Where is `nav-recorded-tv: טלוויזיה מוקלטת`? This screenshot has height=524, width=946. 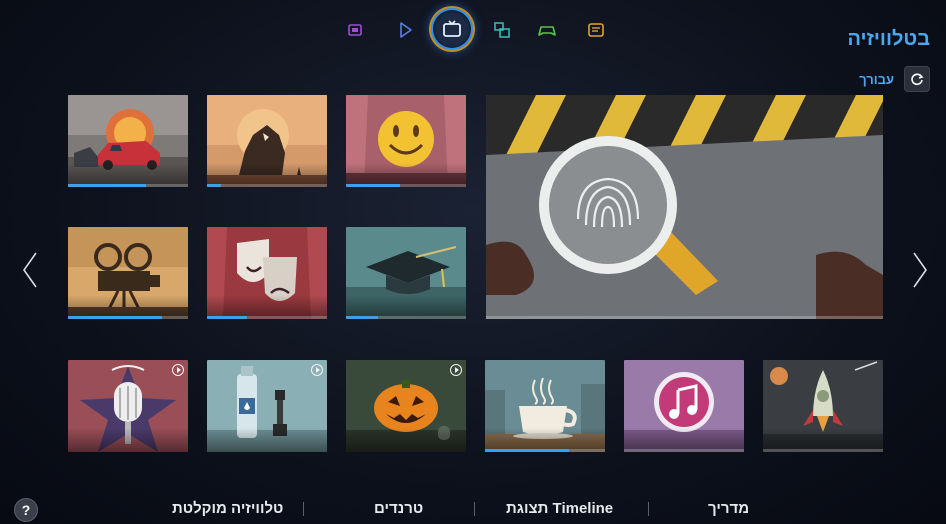 nav-recorded-tv: טלוויזיה מוקלטת is located at coordinates (227, 508).